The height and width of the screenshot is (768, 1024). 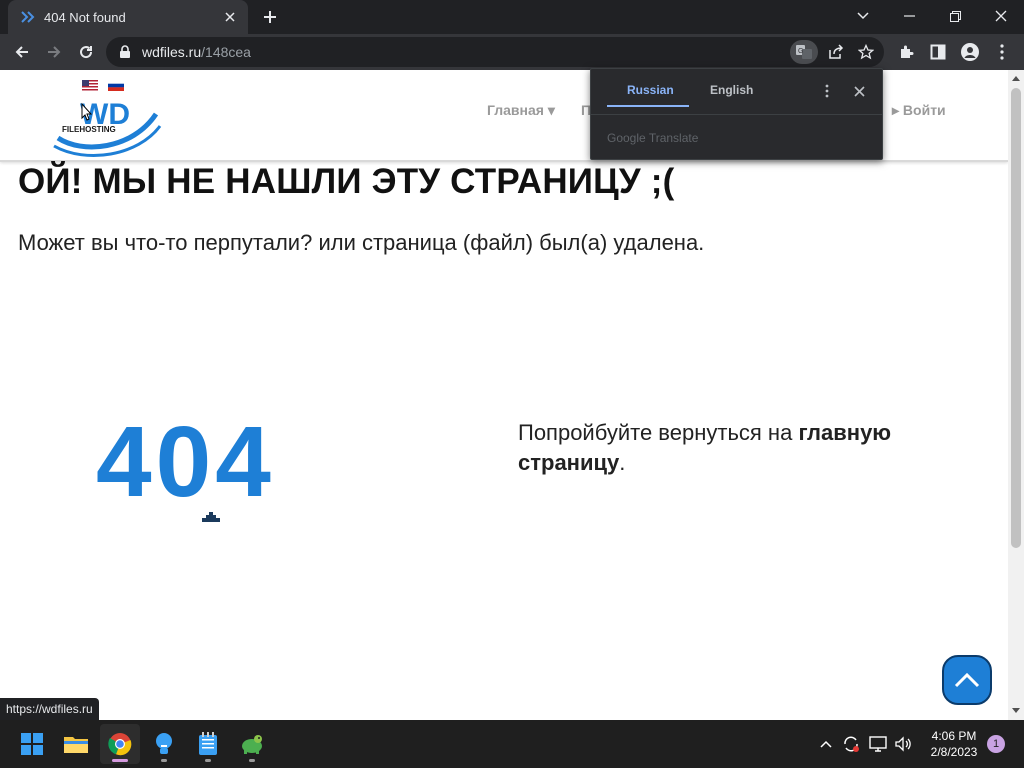 I want to click on ru-flag-icon, so click(x=116, y=85).